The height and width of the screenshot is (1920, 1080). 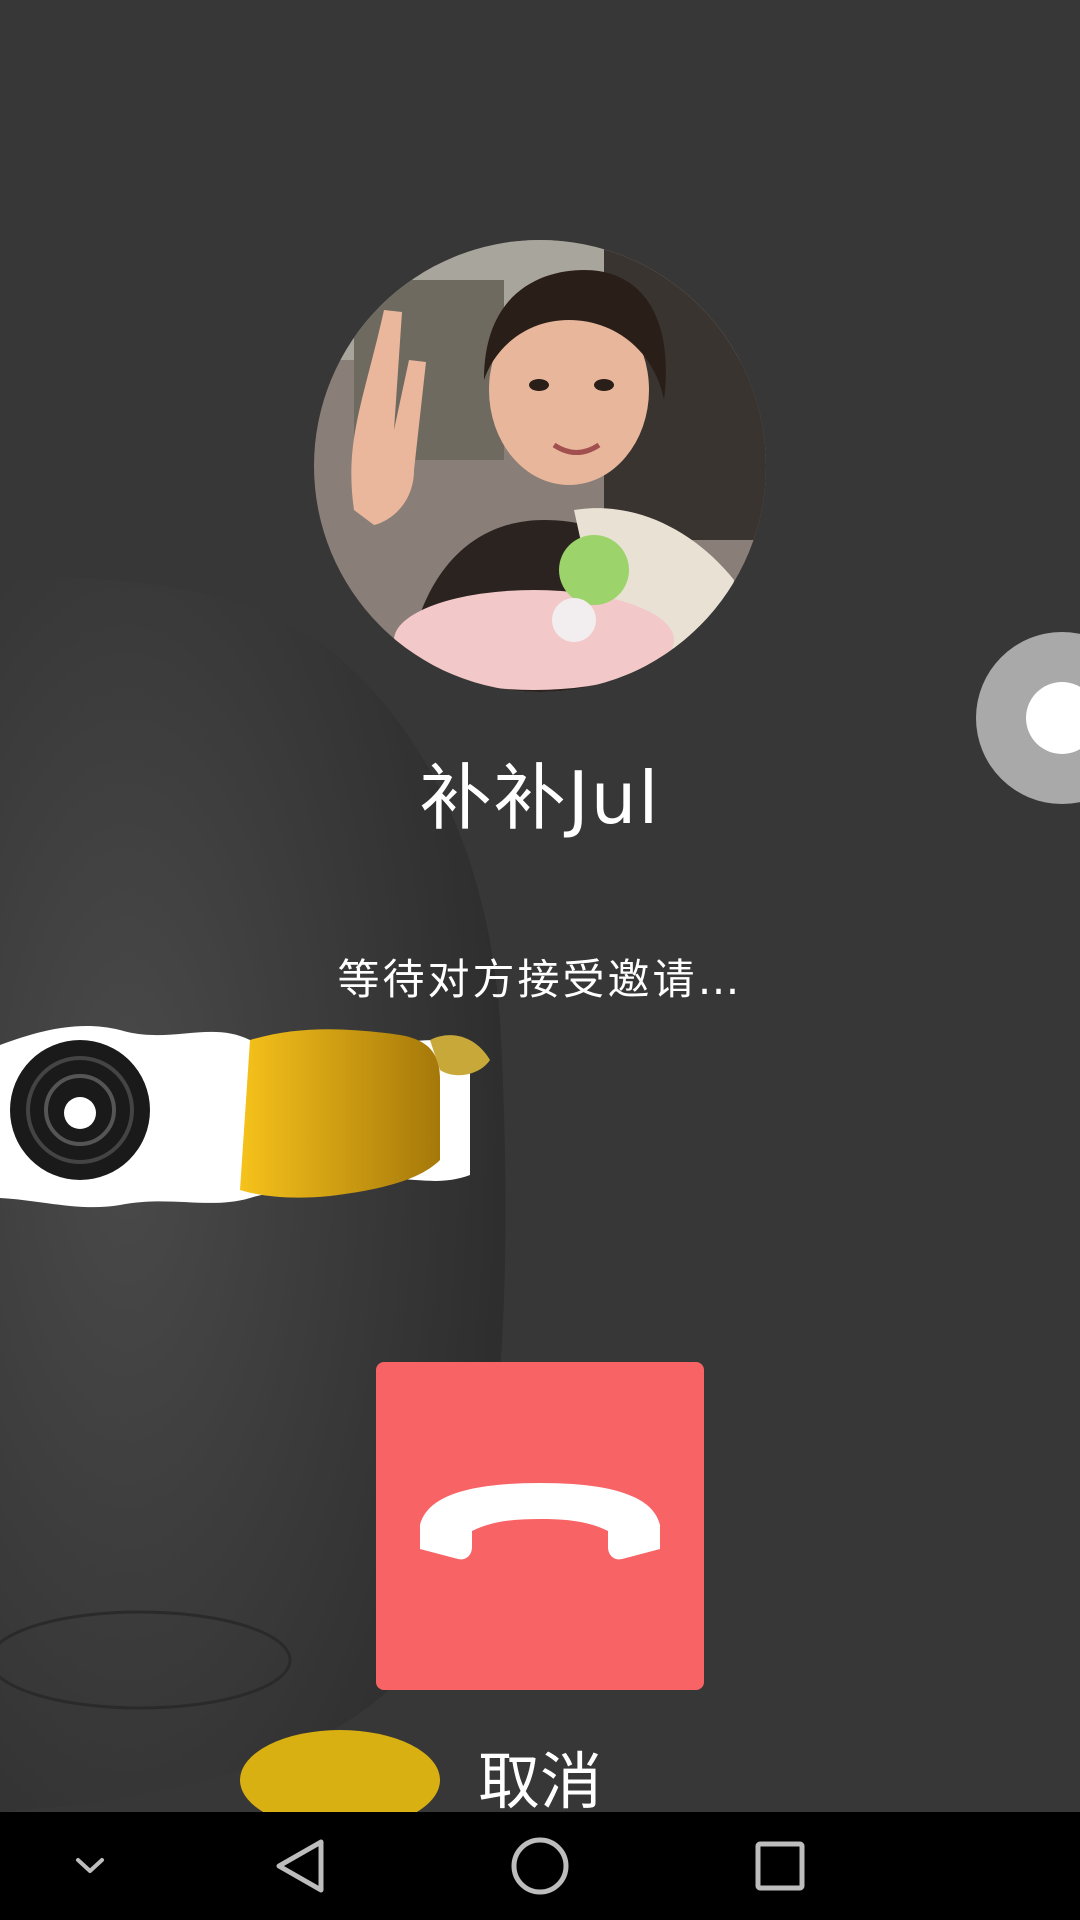 I want to click on caller-avatar, so click(x=540, y=466).